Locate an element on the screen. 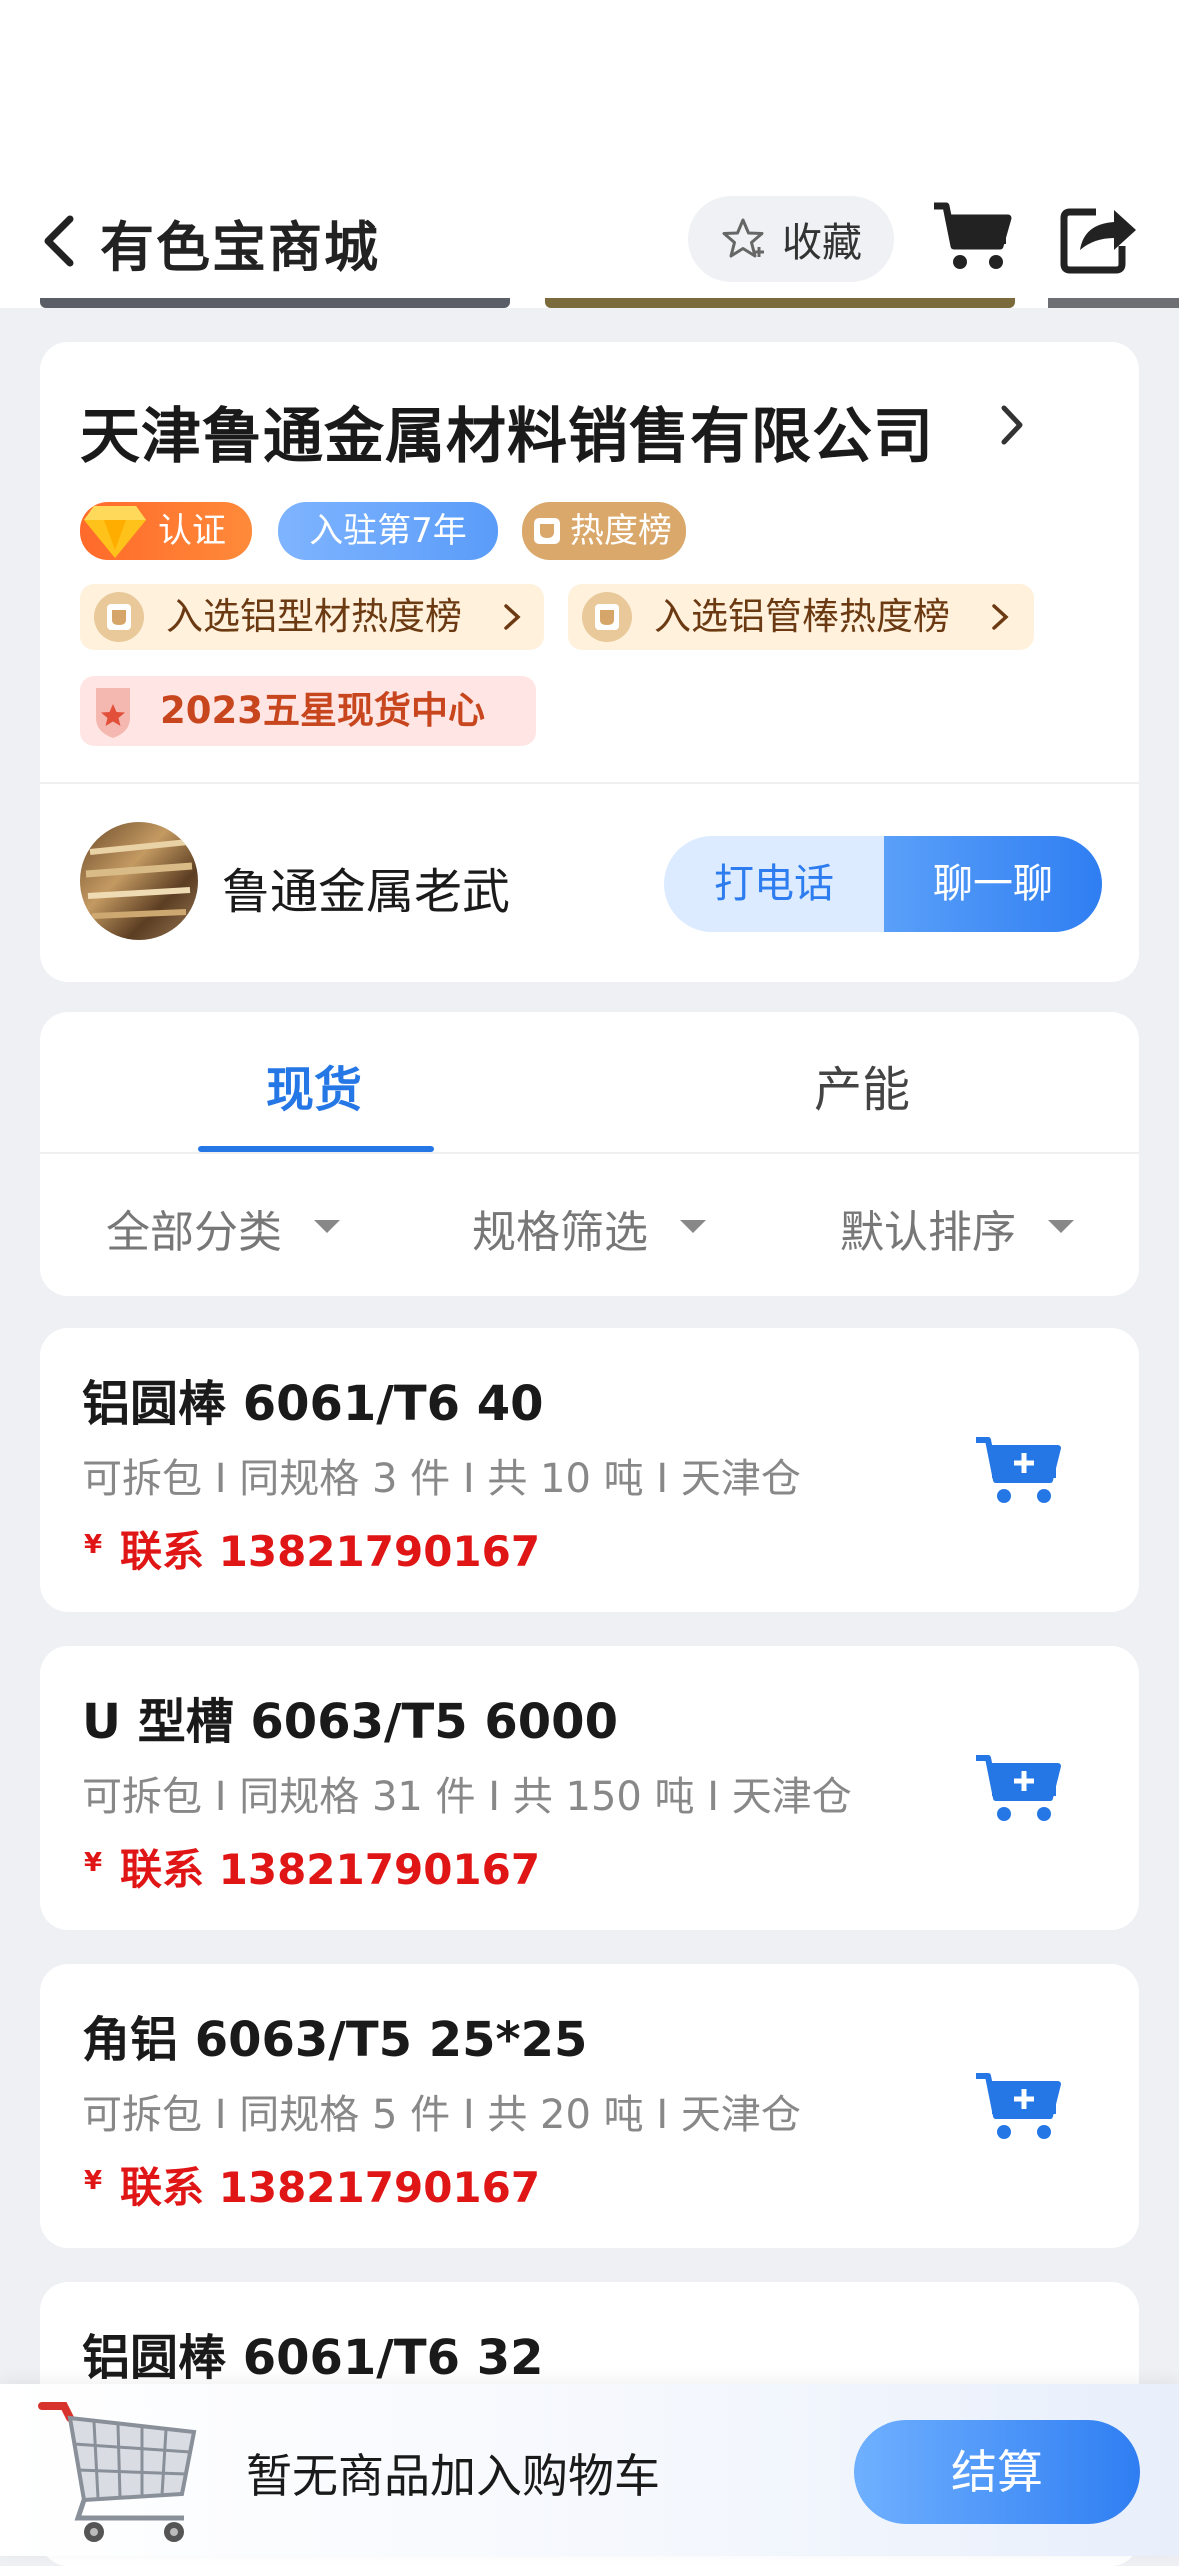 Image resolution: width=1179 pixels, height=2566 pixels. diamond-icon is located at coordinates (115, 531).